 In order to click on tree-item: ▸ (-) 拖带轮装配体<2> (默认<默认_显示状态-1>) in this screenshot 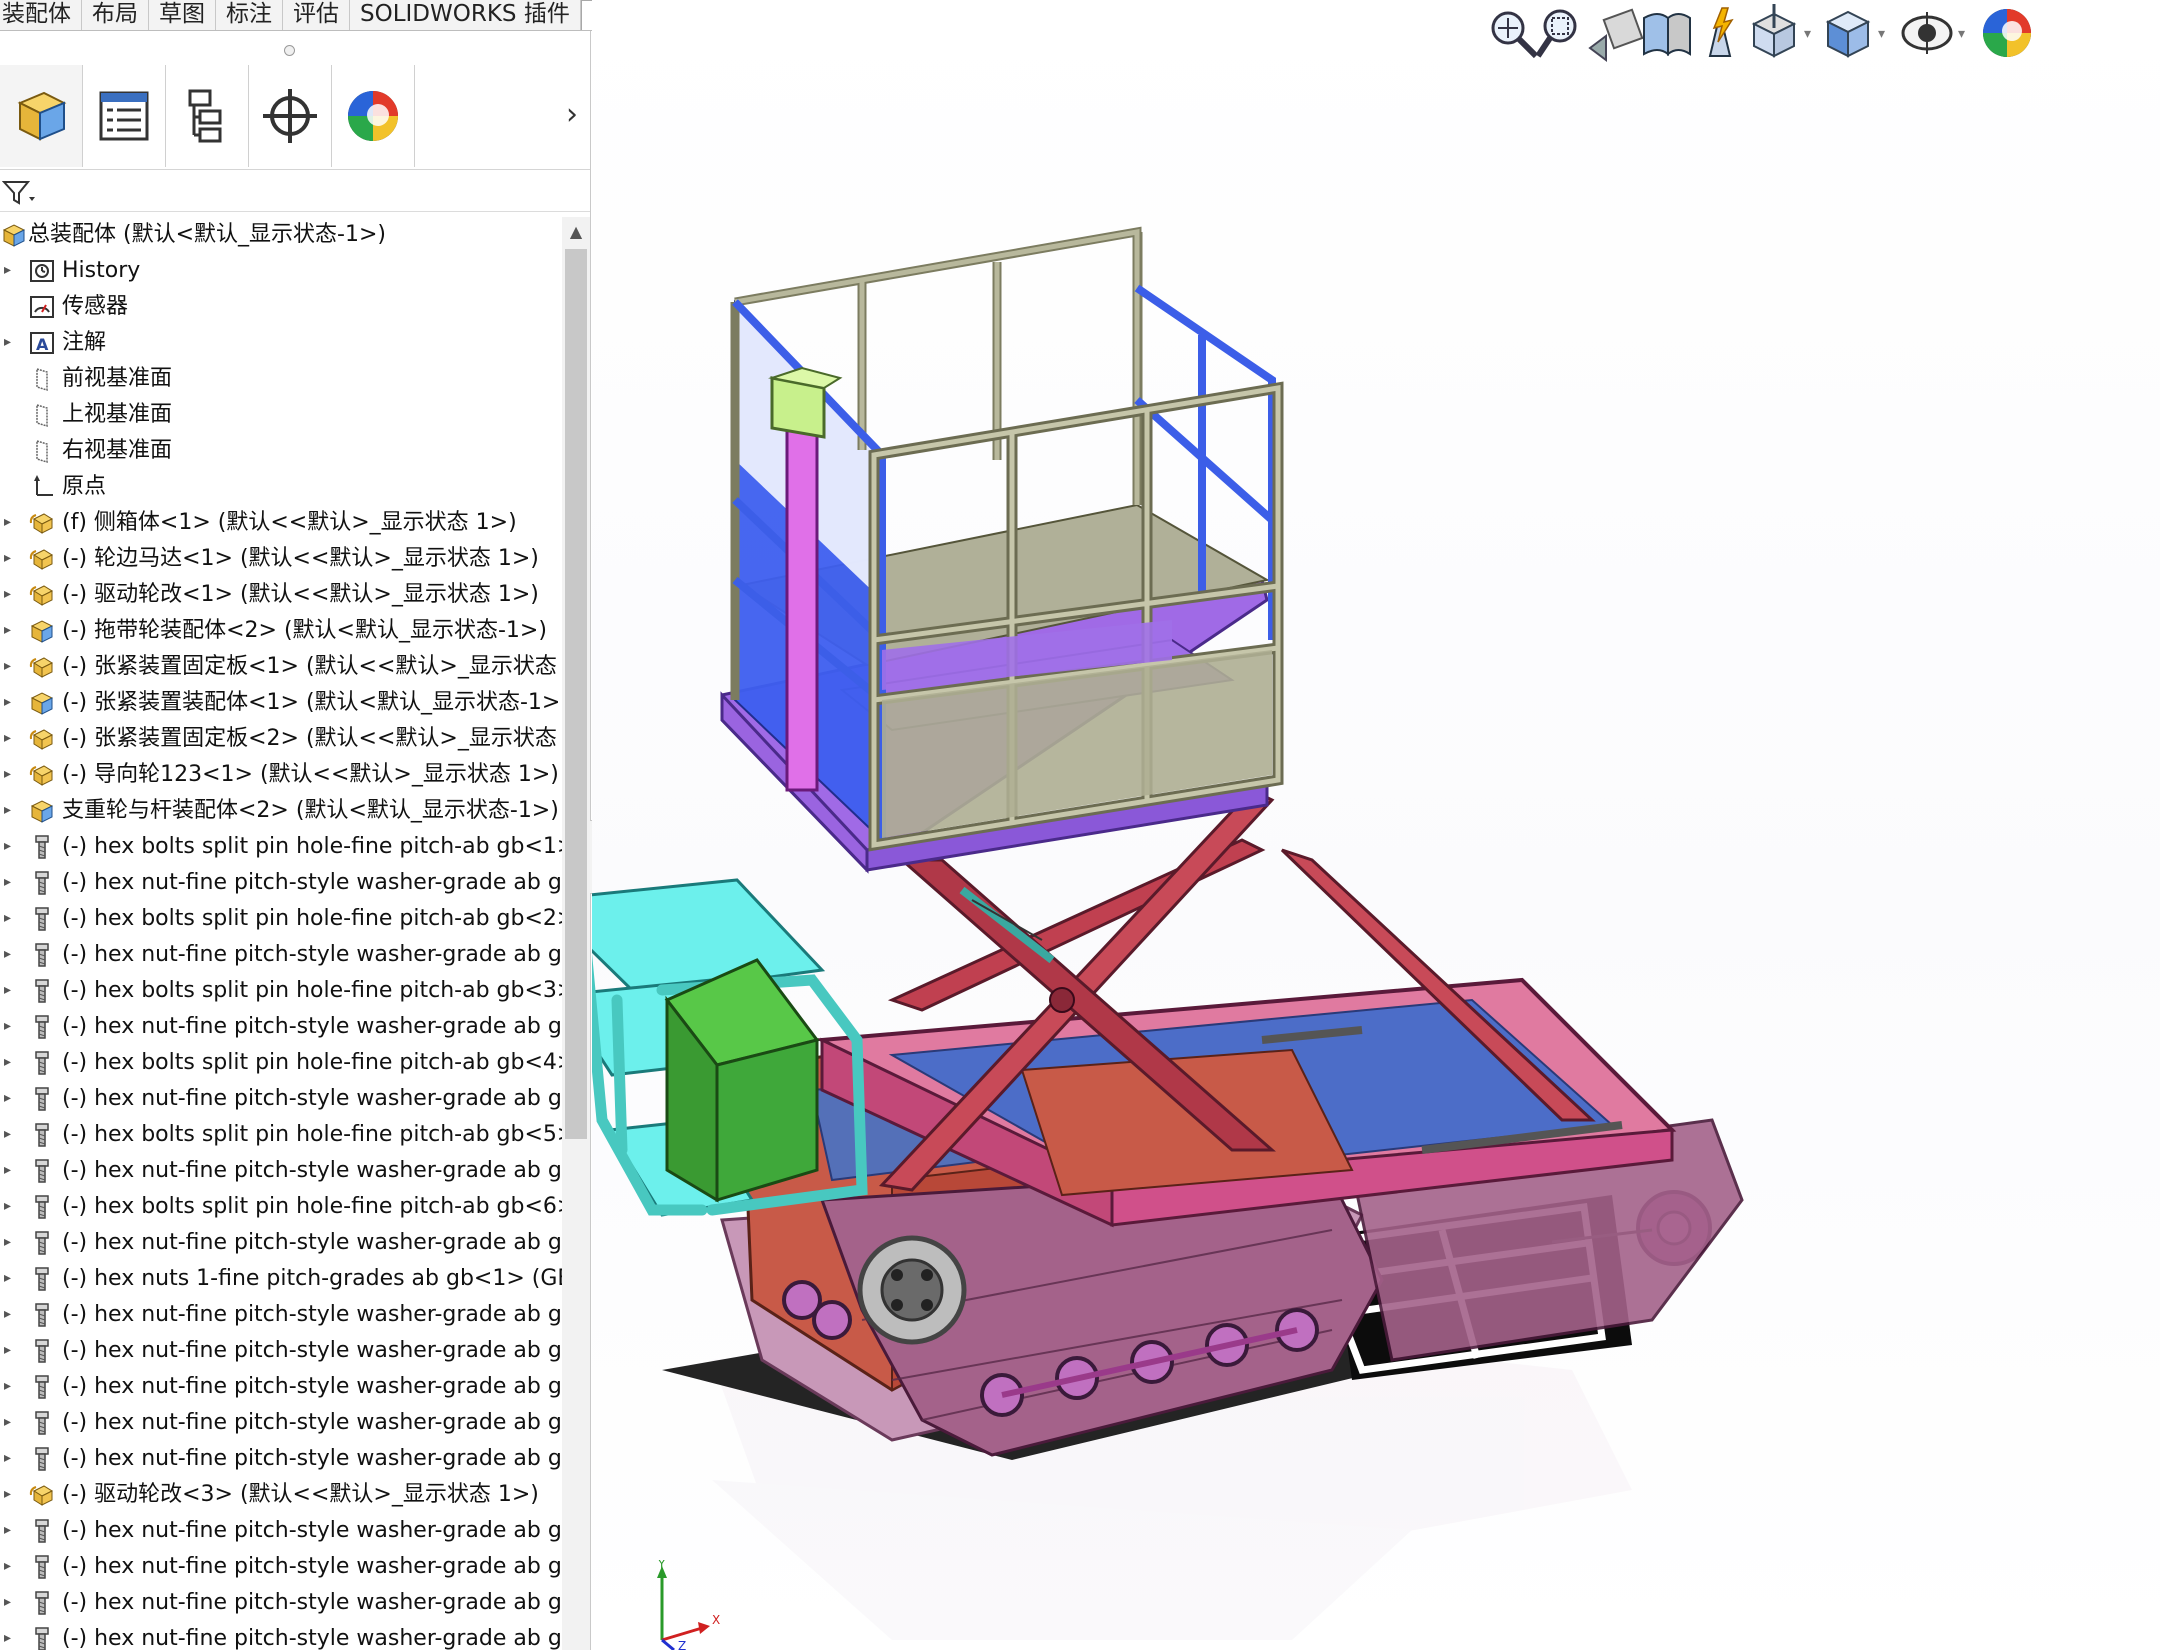, I will do `click(281, 631)`.